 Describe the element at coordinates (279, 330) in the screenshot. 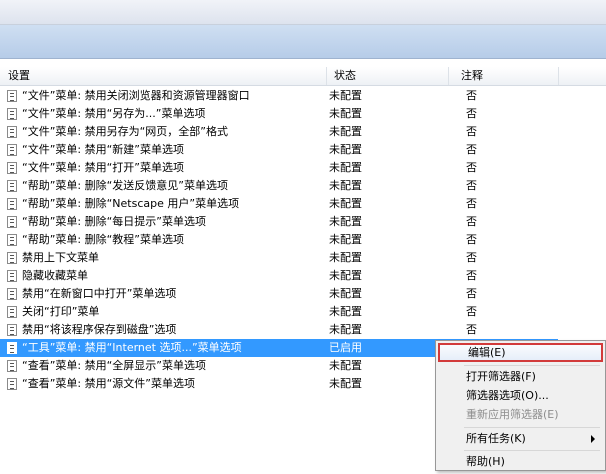

I see `table-row: 禁用“将该程序保存到磁盘”选项 未配置 否` at that location.